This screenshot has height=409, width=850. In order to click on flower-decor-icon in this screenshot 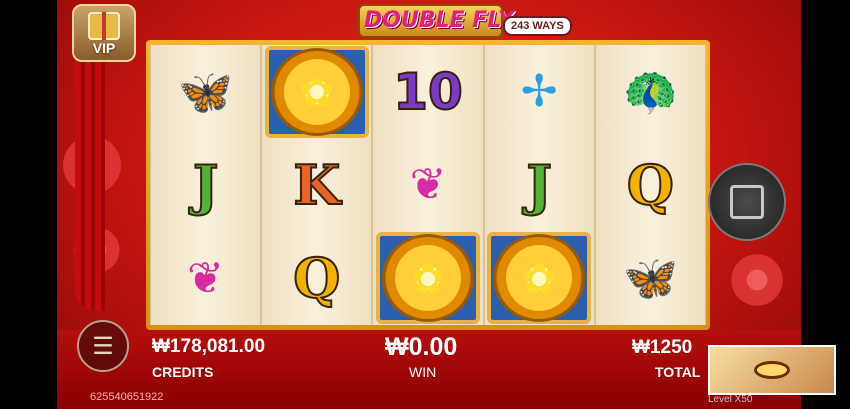, I will do `click(757, 280)`.